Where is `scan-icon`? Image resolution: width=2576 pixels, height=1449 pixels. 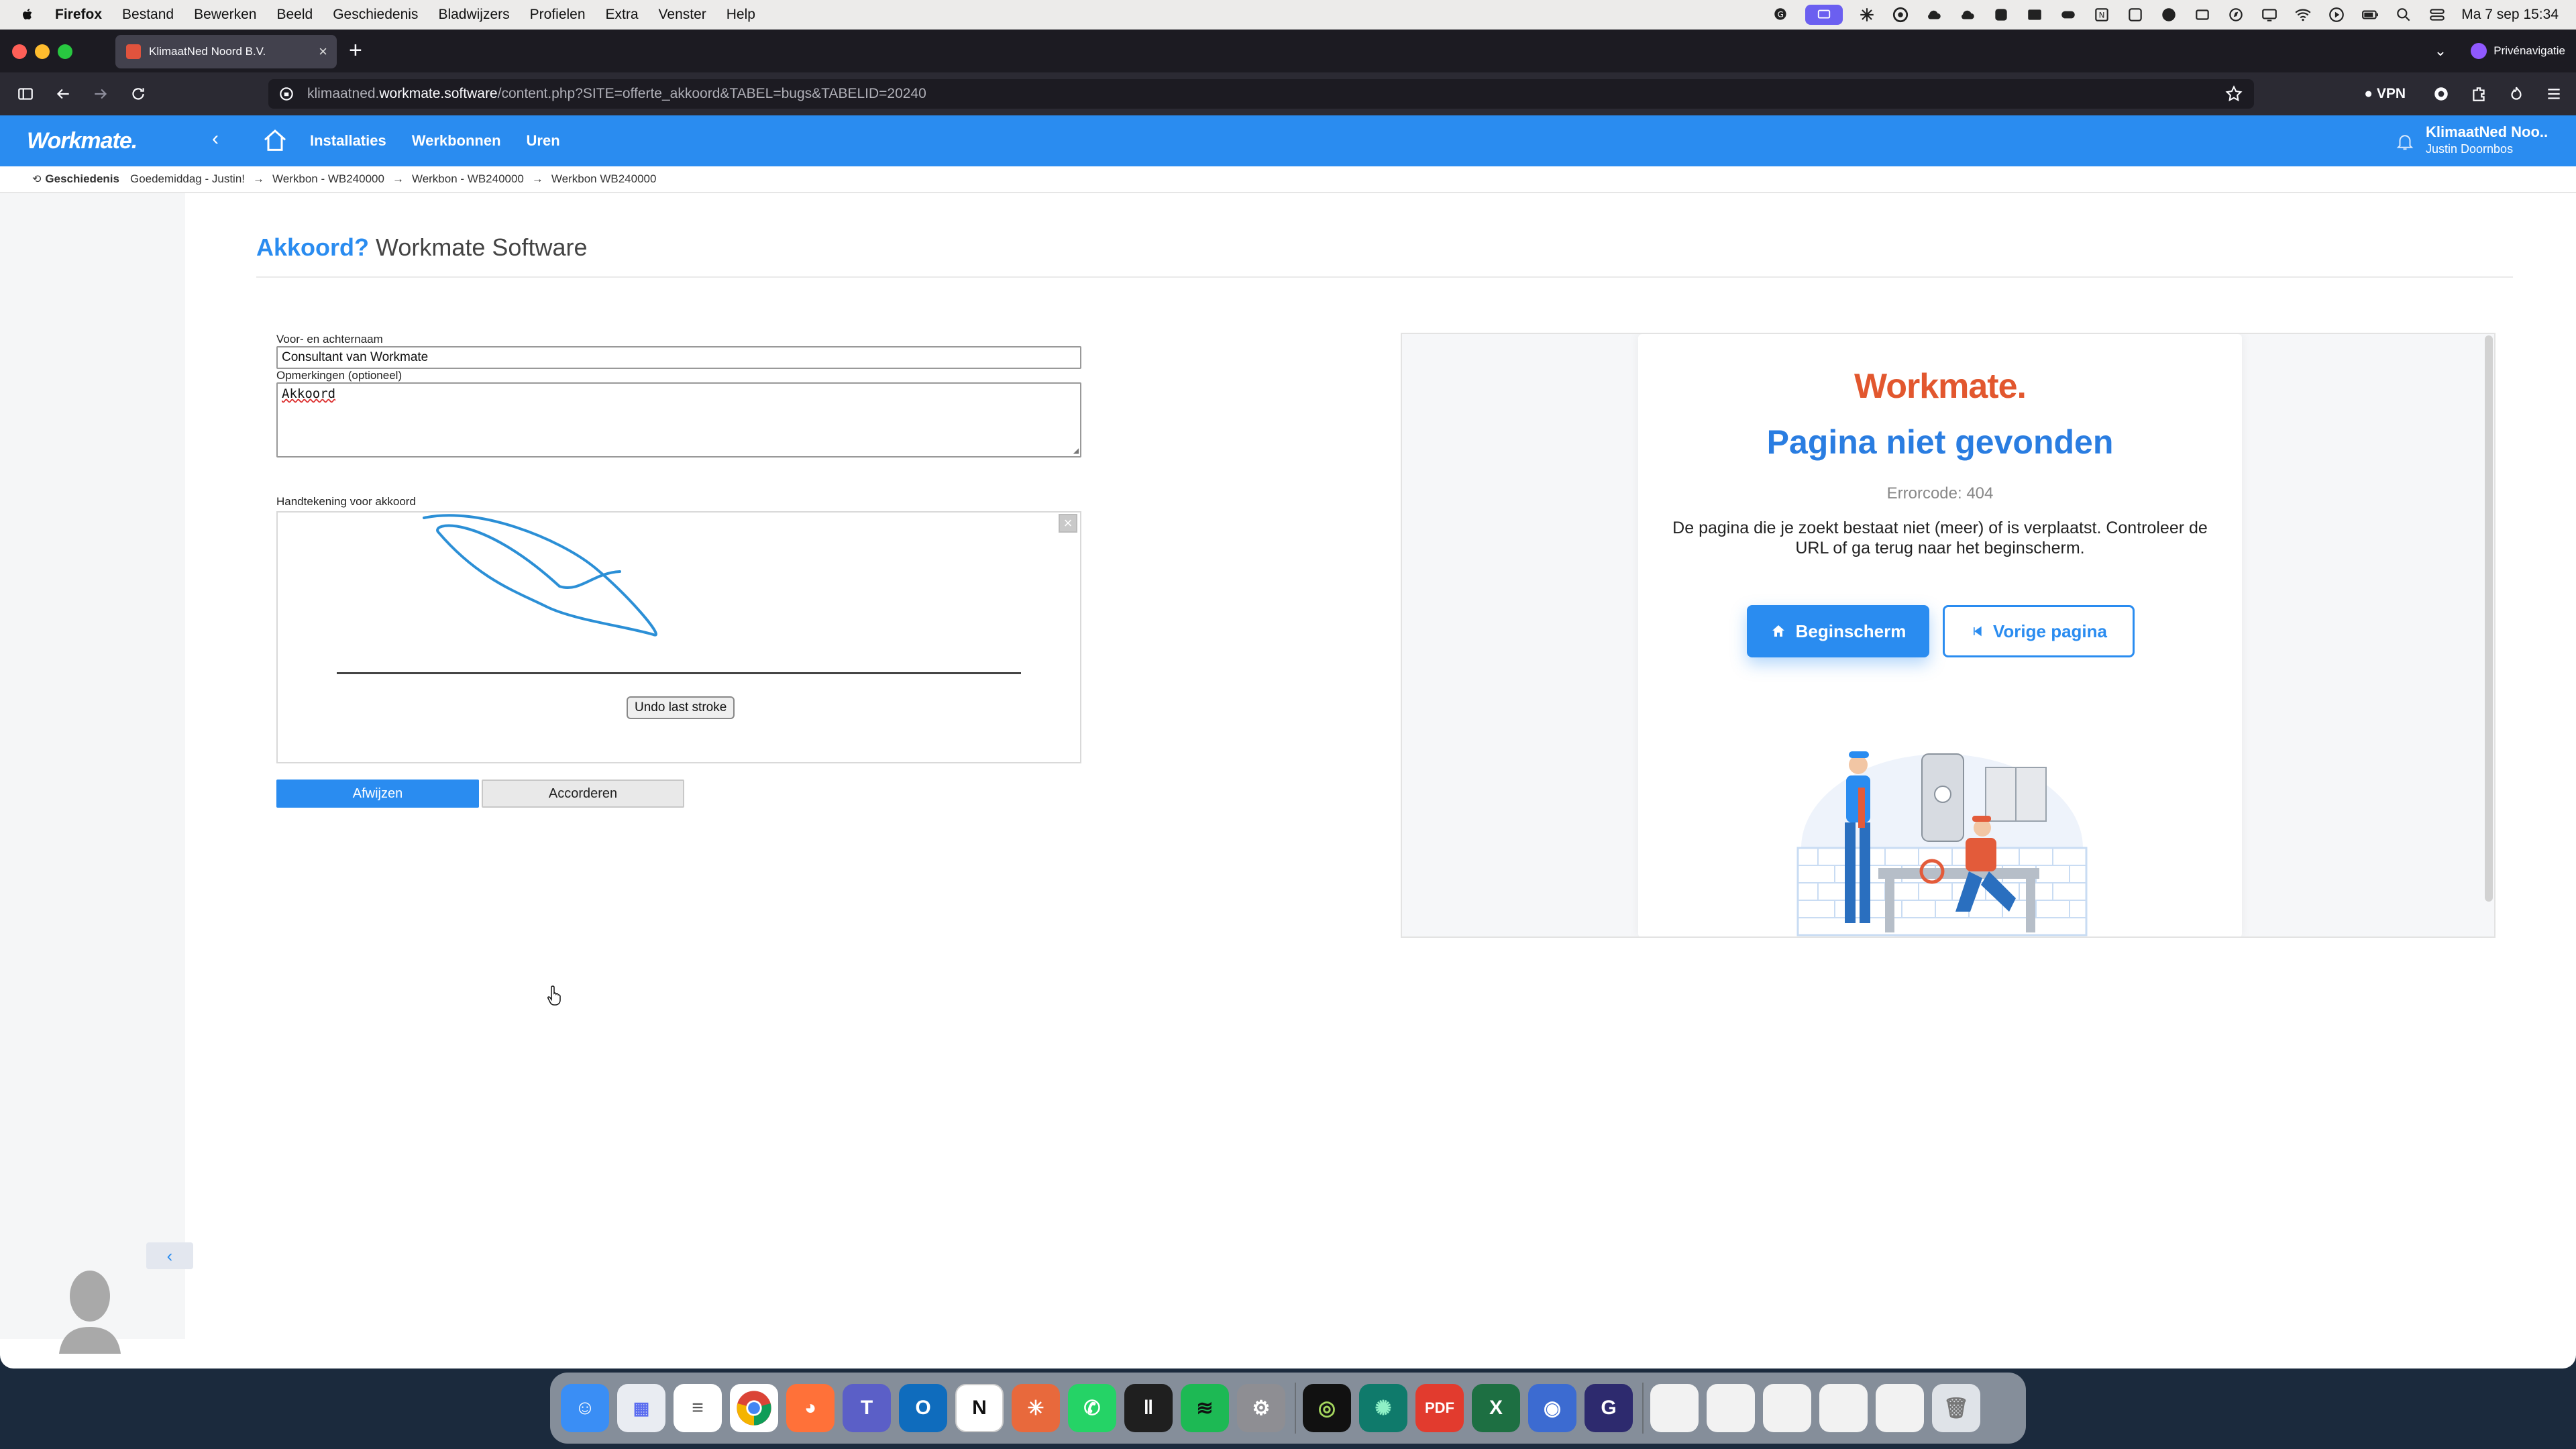
scan-icon is located at coordinates (2135, 14).